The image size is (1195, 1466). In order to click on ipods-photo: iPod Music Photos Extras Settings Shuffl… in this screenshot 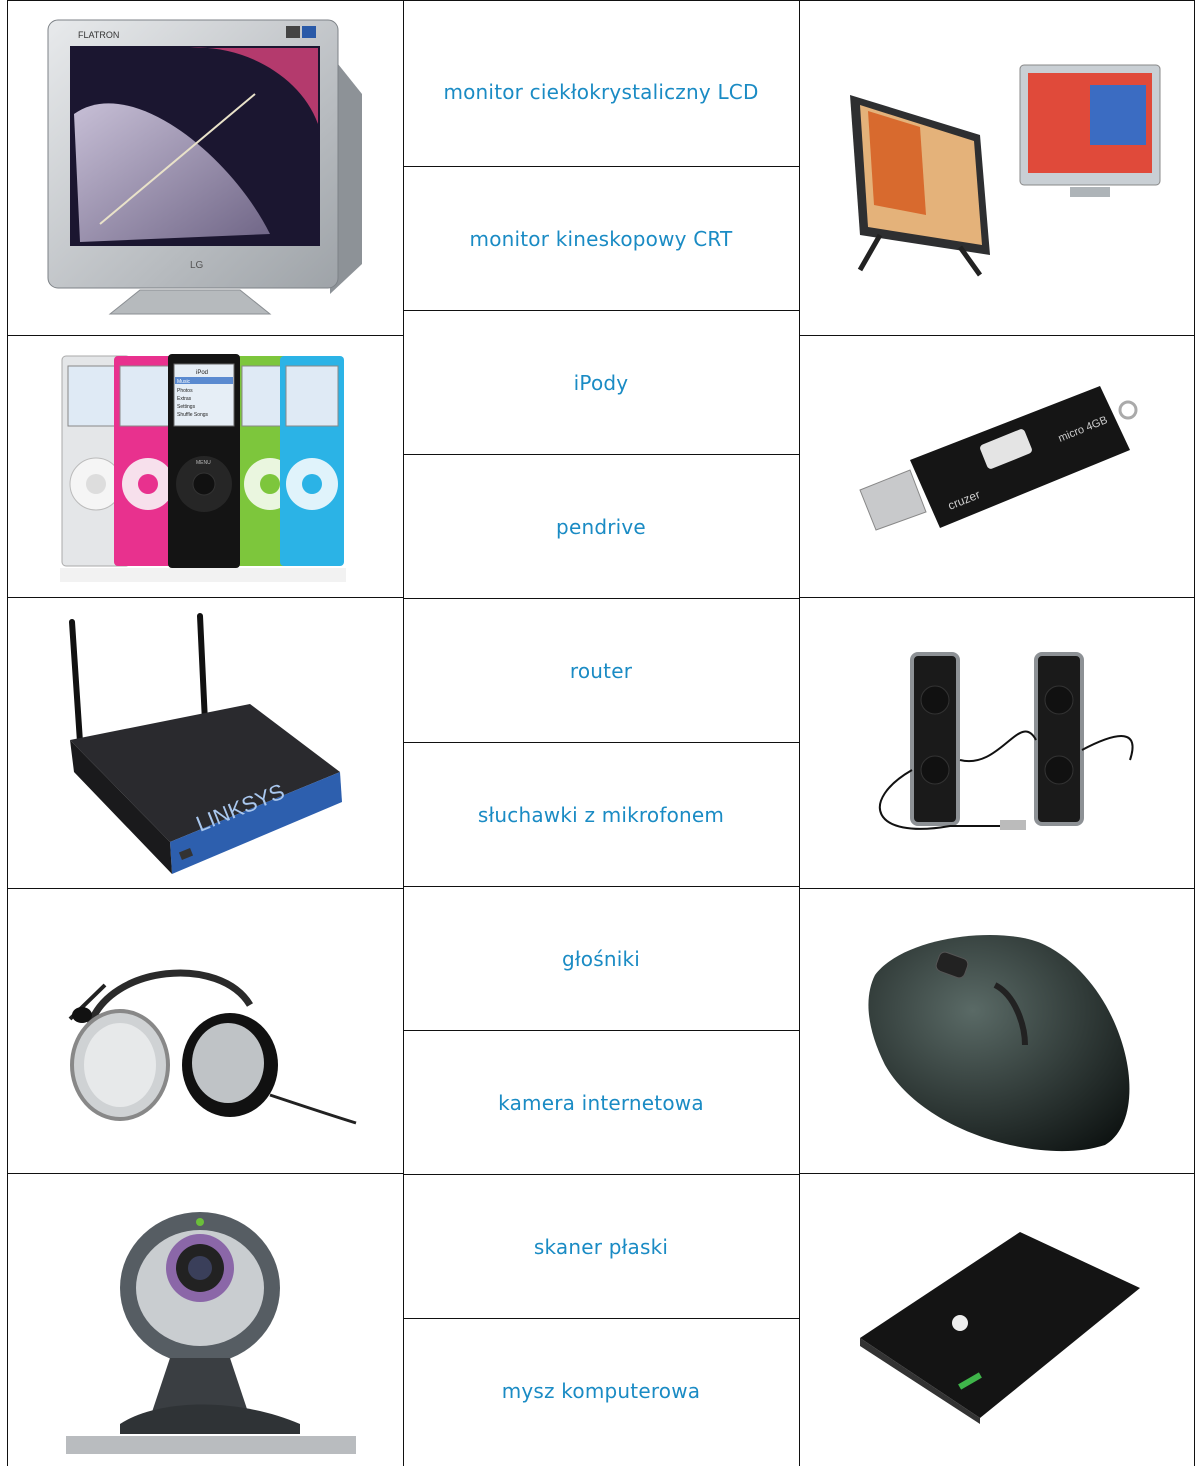, I will do `click(200, 468)`.